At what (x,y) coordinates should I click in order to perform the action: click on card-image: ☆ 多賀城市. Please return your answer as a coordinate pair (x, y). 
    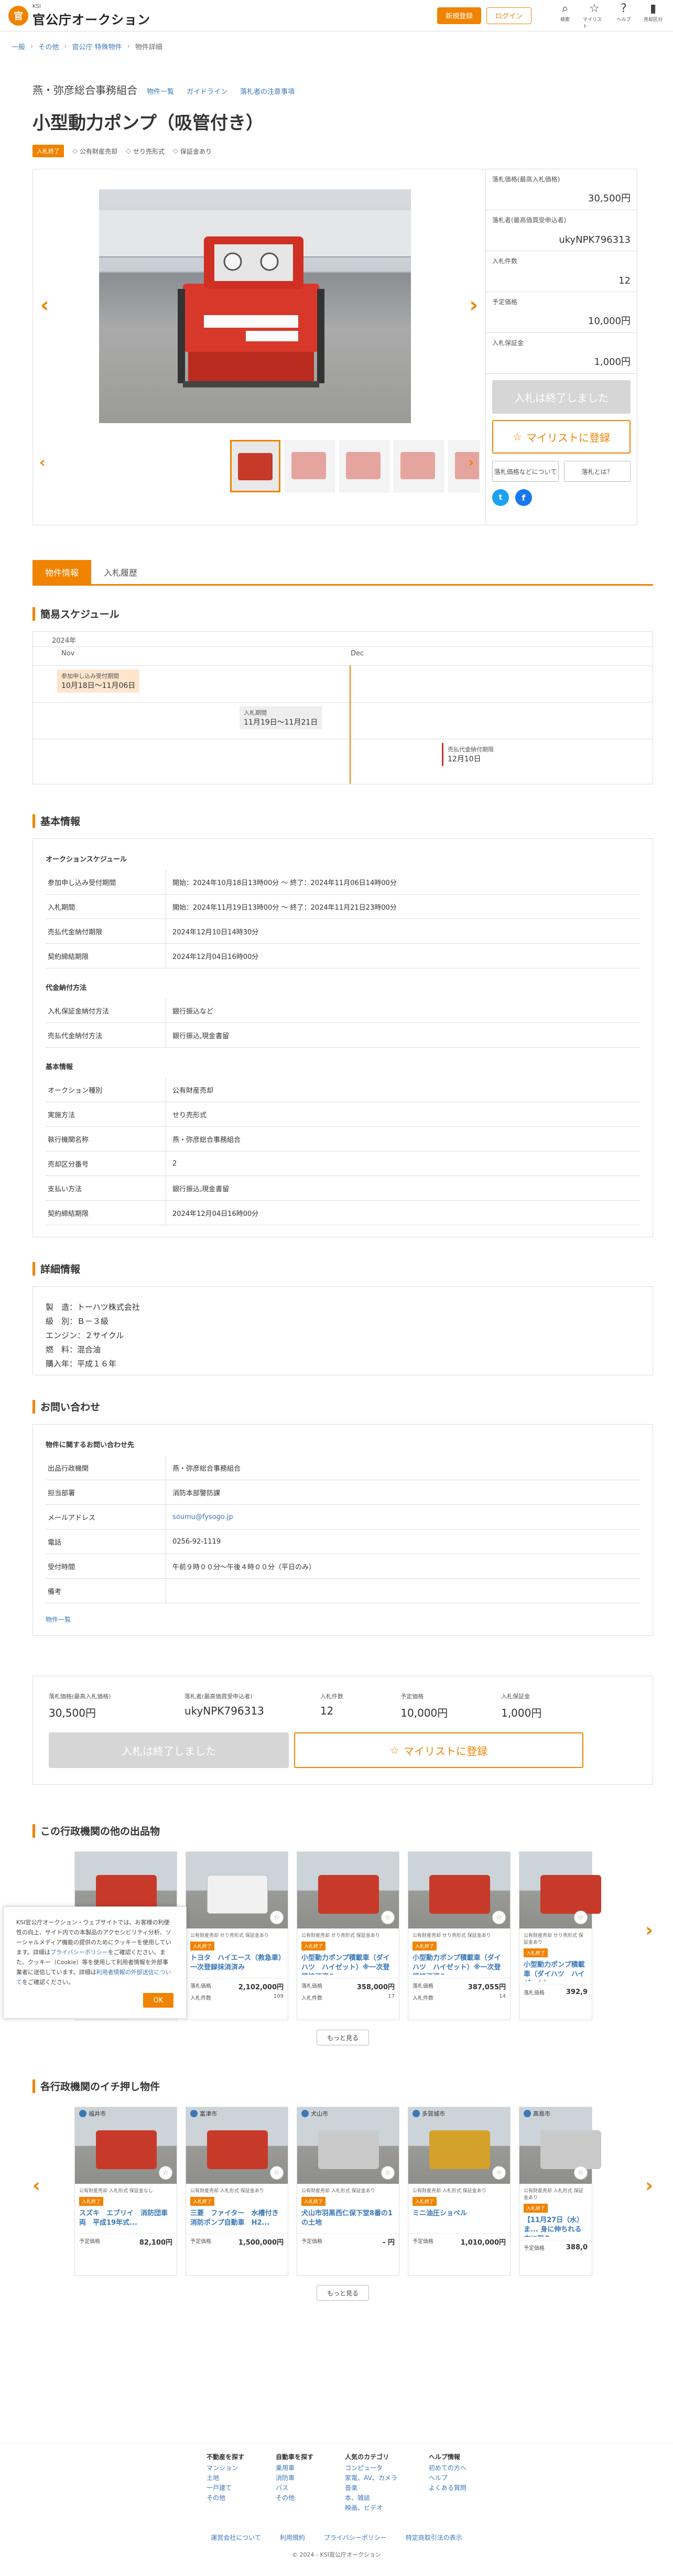
    Looking at the image, I should click on (459, 2145).